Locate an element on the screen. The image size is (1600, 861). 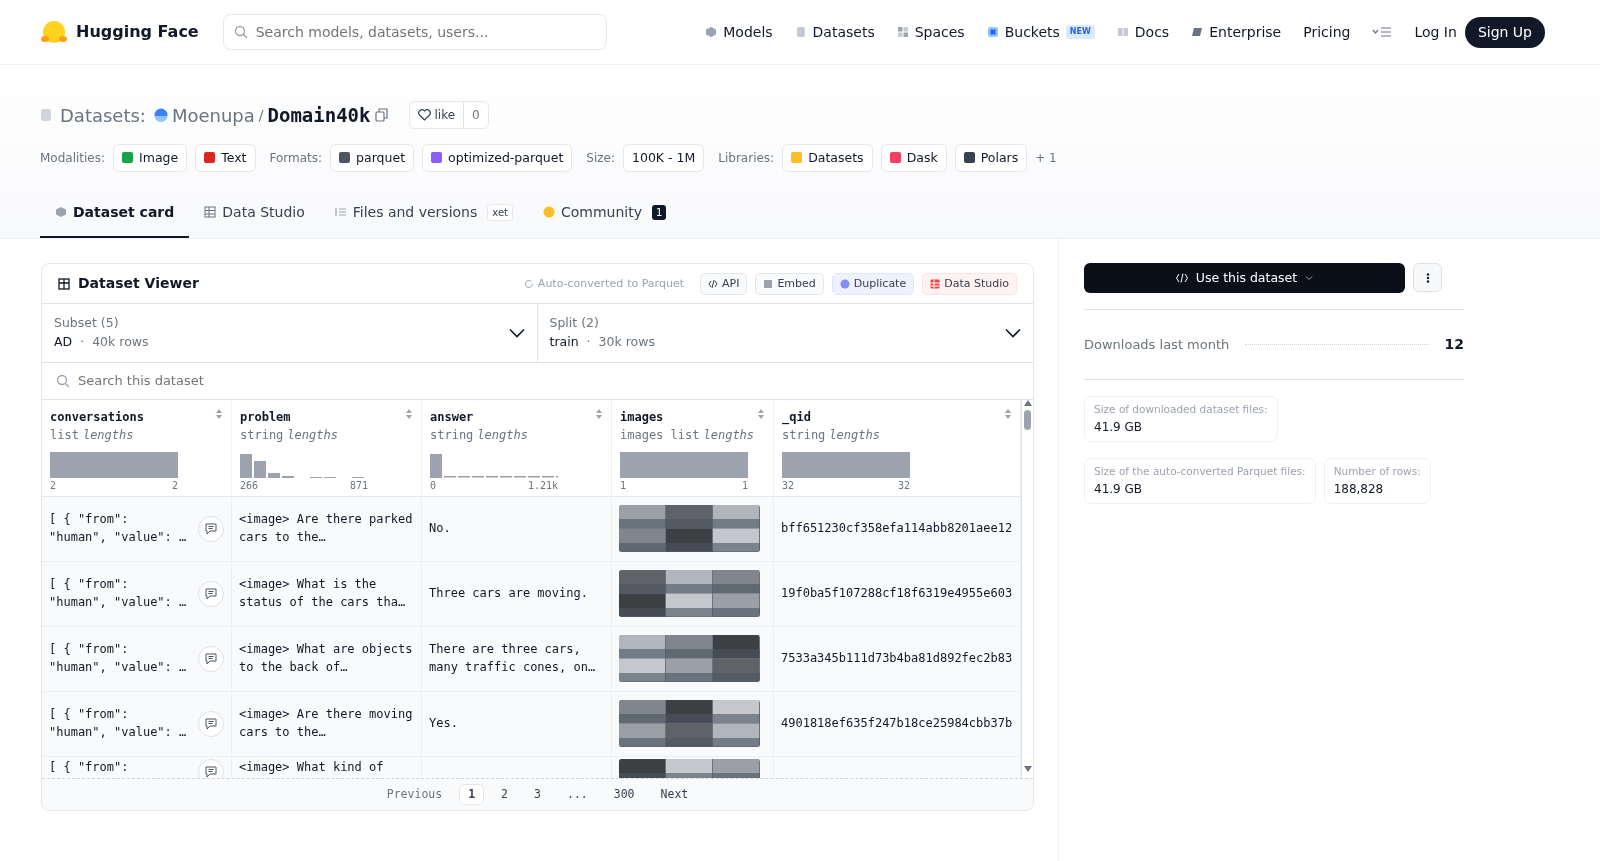
tag: Image is located at coordinates (150, 158).